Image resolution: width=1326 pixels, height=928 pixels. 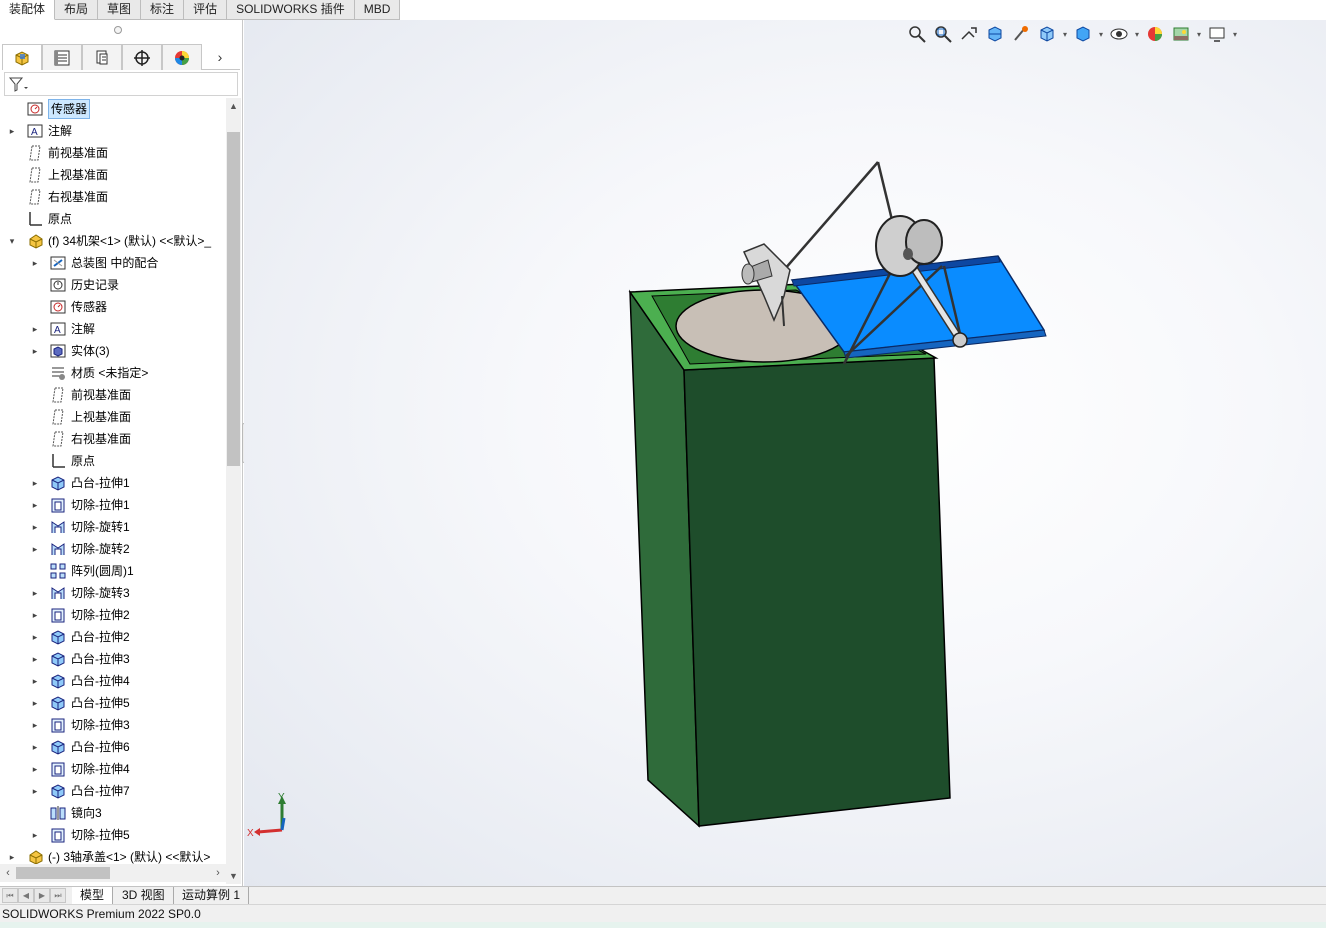 I want to click on tree-item: 镜向3, so click(x=113, y=813).